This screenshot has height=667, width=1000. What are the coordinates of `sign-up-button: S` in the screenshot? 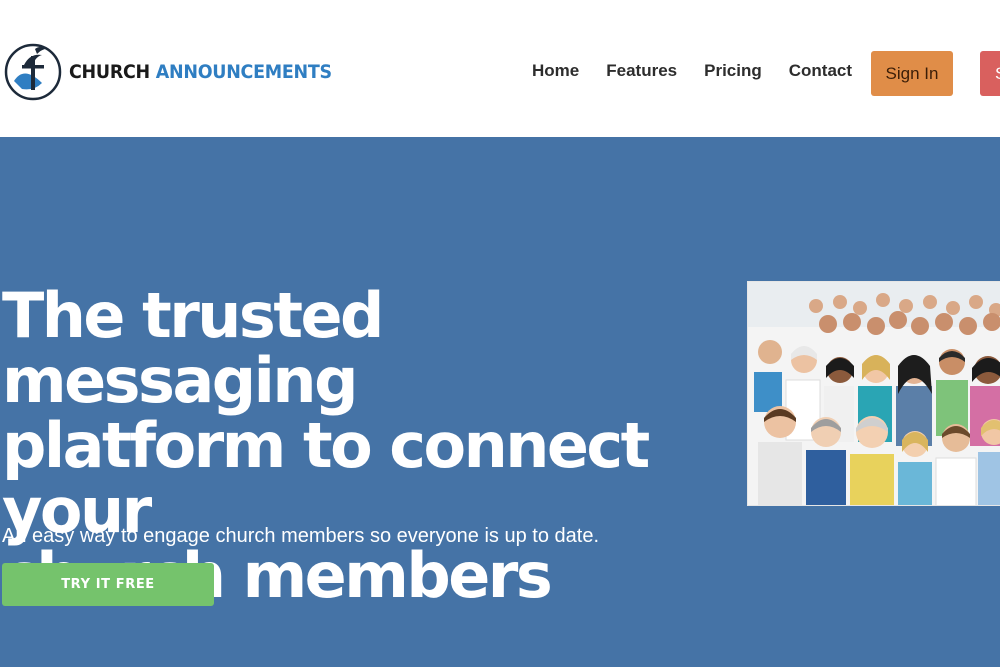 It's located at (990, 73).